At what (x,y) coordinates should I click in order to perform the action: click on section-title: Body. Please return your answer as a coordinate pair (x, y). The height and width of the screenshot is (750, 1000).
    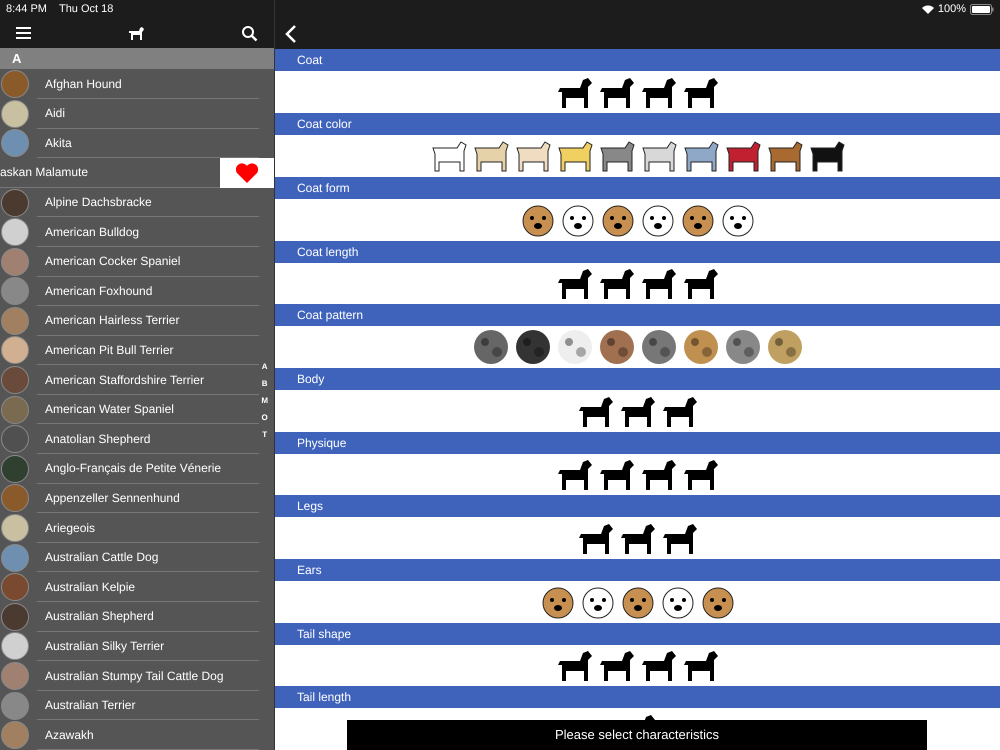
    Looking at the image, I should click on (637, 379).